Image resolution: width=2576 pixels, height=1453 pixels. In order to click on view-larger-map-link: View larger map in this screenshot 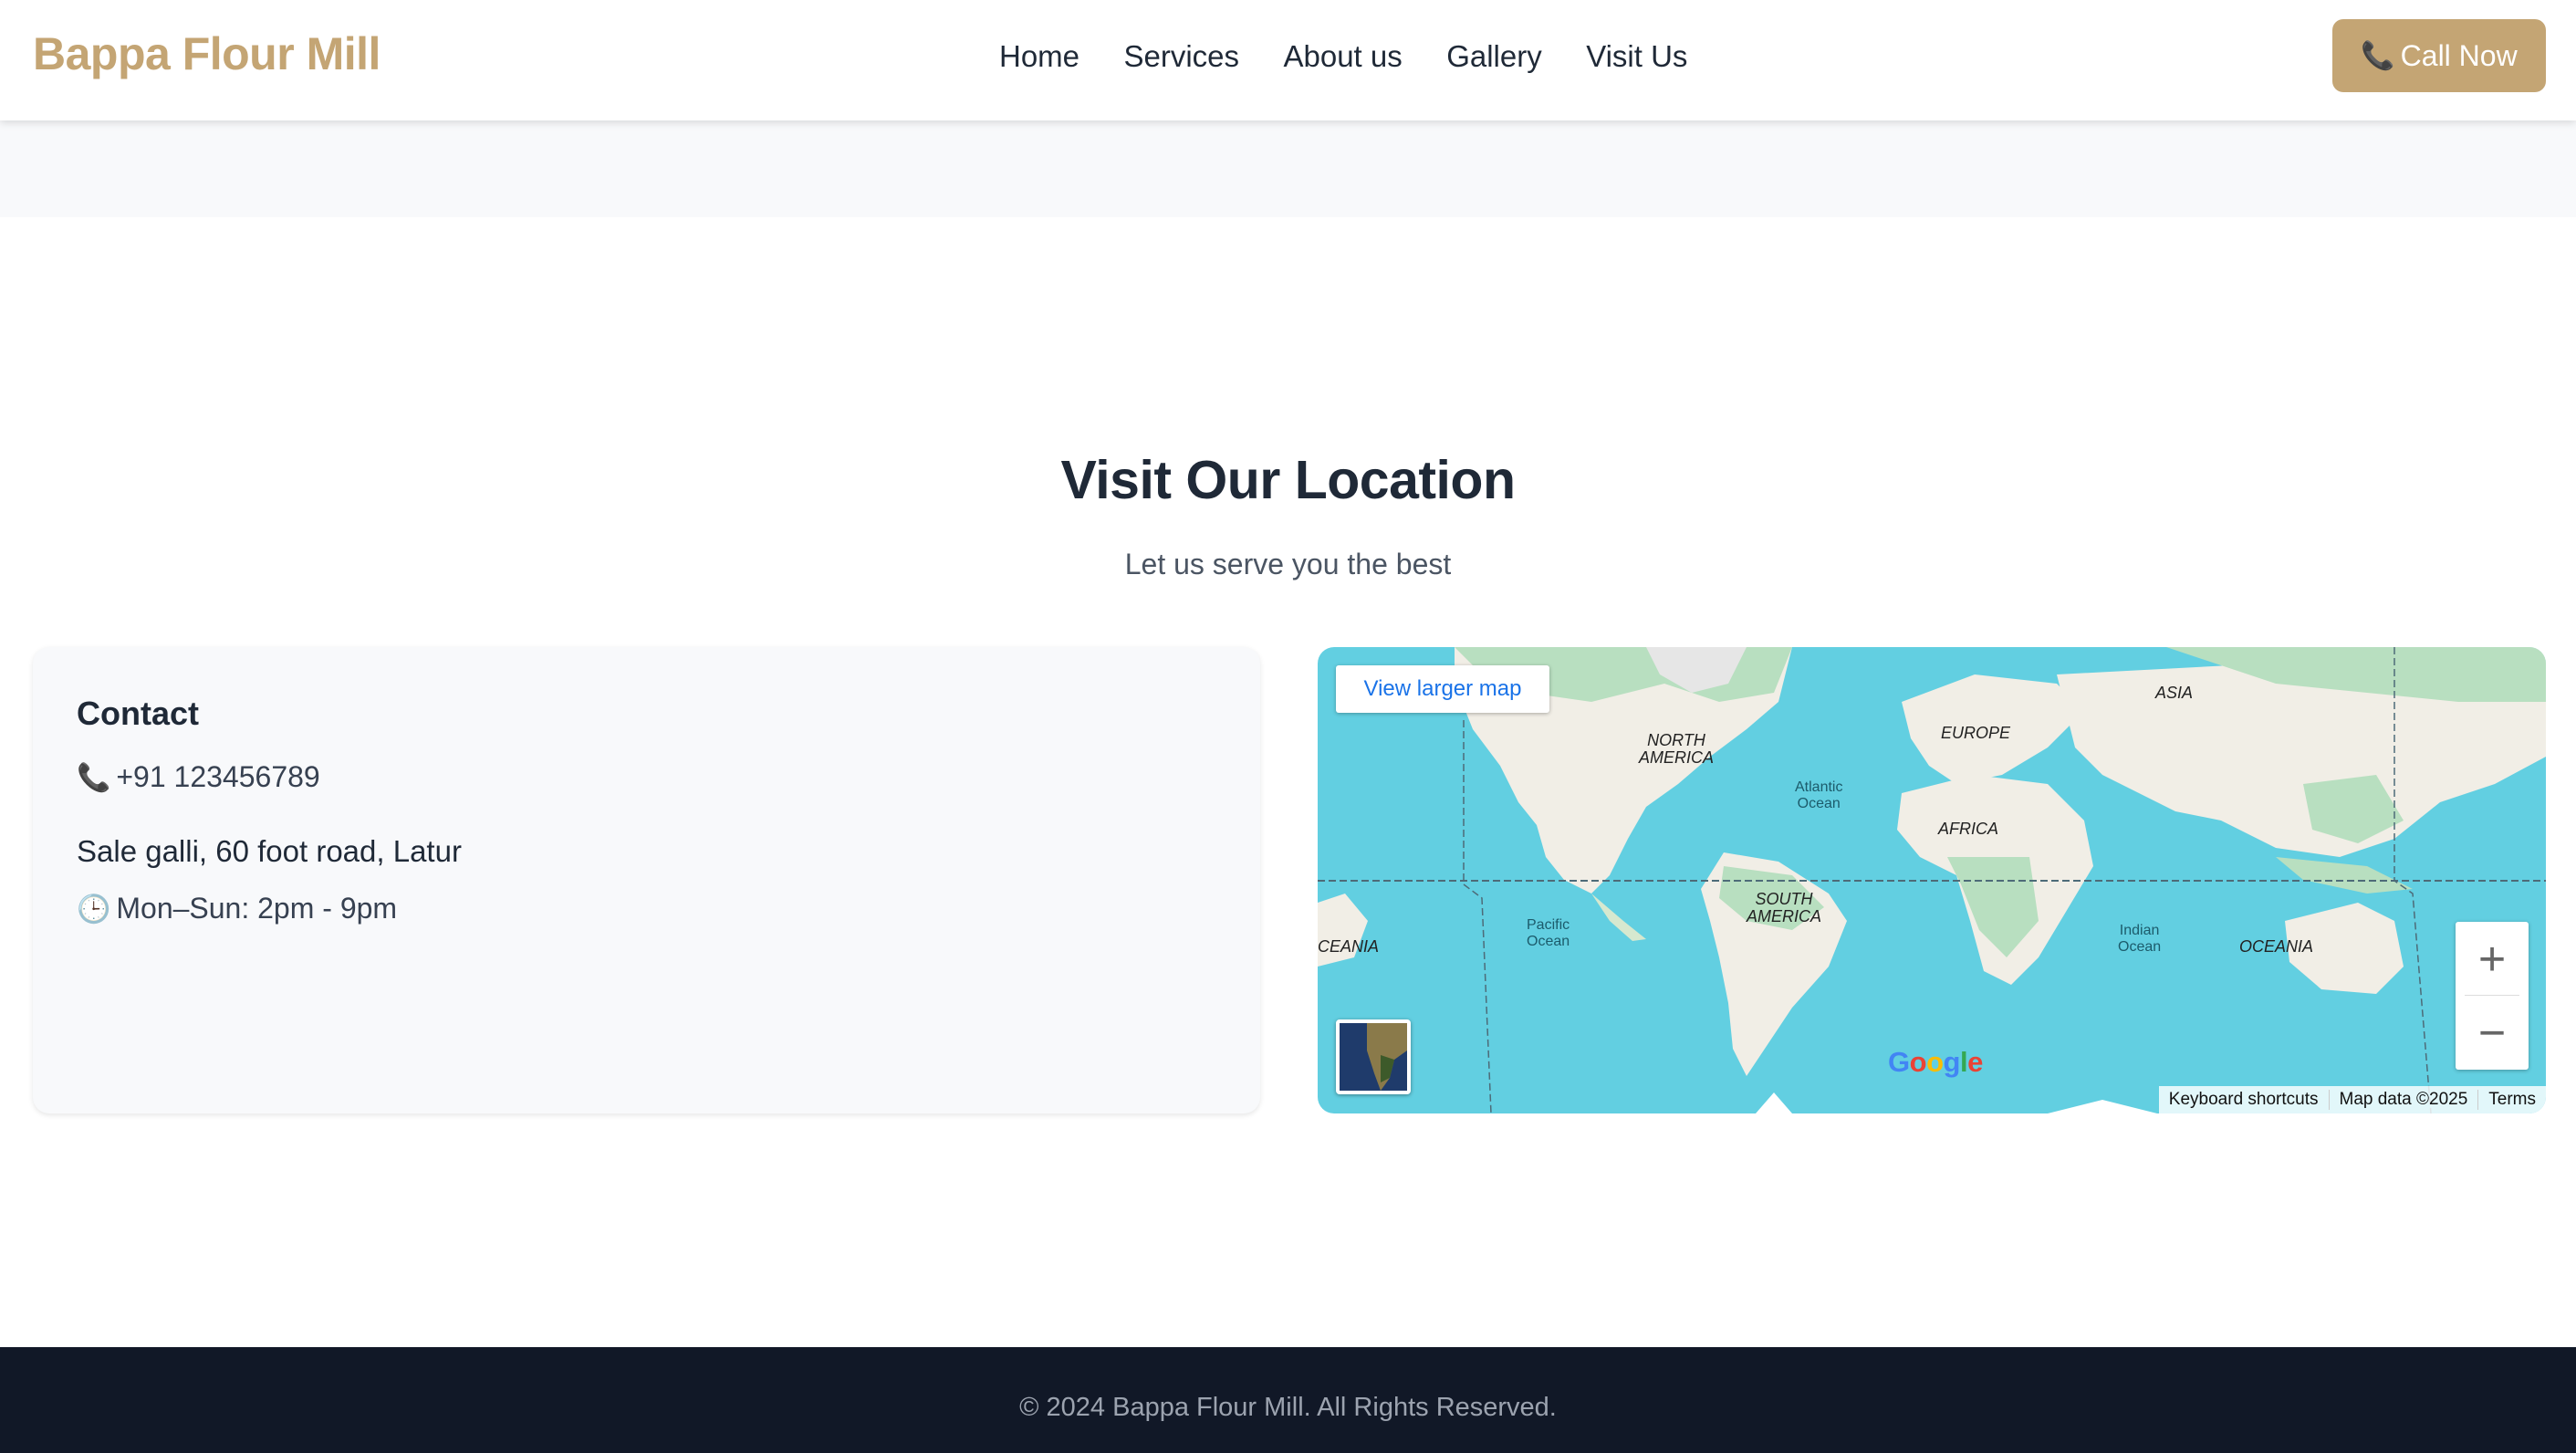, I will do `click(1442, 689)`.